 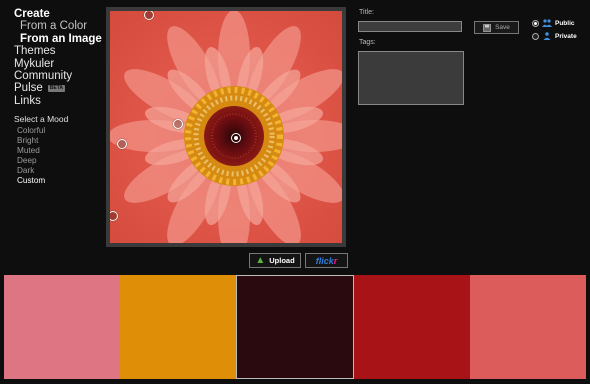 I want to click on upload-button: ▲ Upload, so click(x=275, y=260).